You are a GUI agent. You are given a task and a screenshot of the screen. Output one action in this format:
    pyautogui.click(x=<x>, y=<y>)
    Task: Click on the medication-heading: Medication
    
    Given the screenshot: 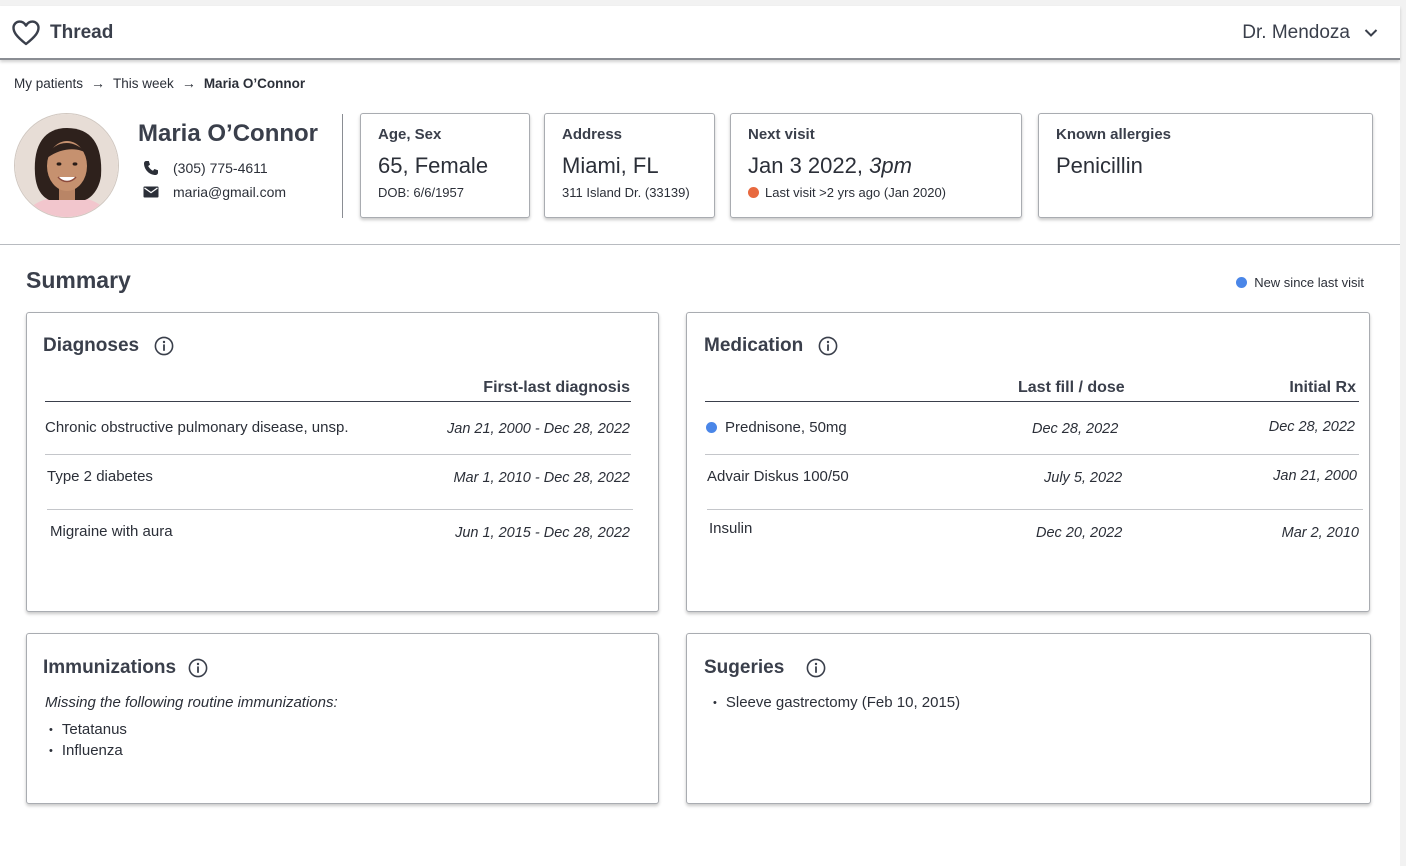 What is the action you would take?
    pyautogui.click(x=754, y=345)
    